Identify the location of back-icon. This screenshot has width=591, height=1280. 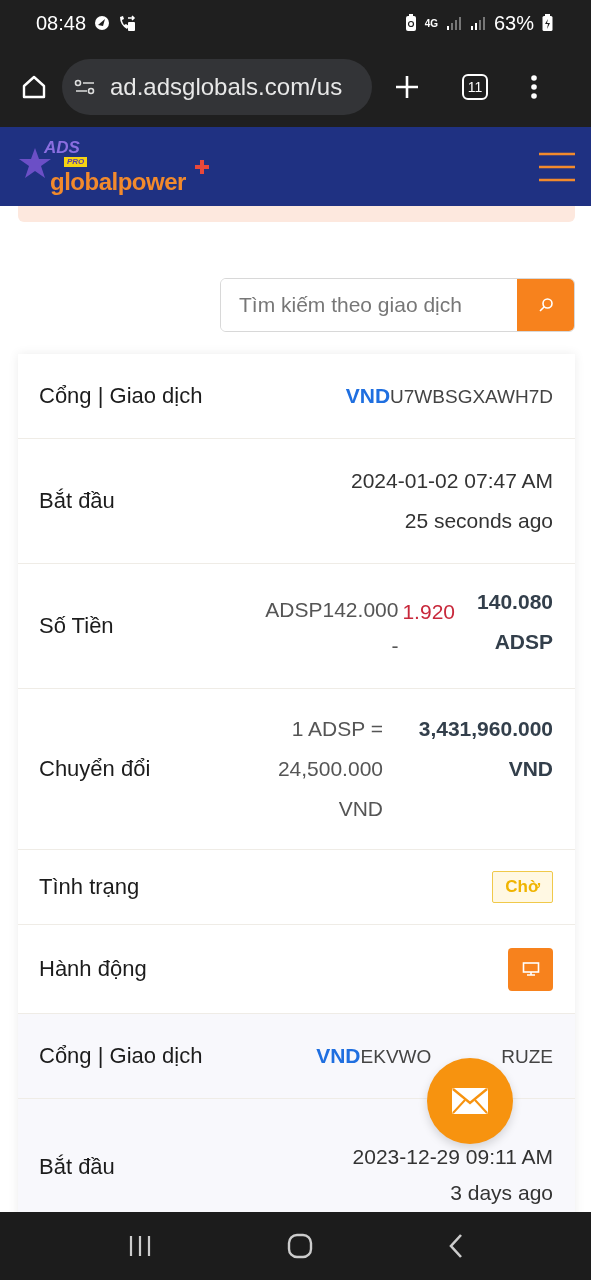
(455, 1246).